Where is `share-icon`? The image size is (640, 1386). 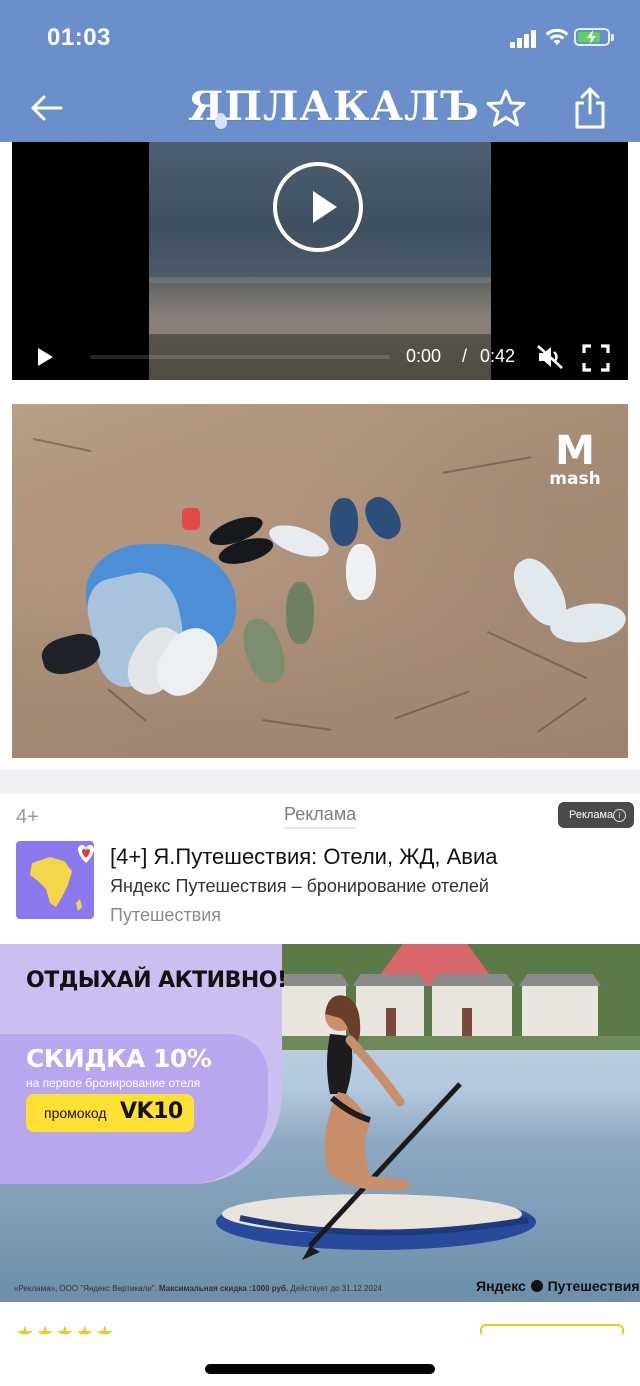 share-icon is located at coordinates (590, 108).